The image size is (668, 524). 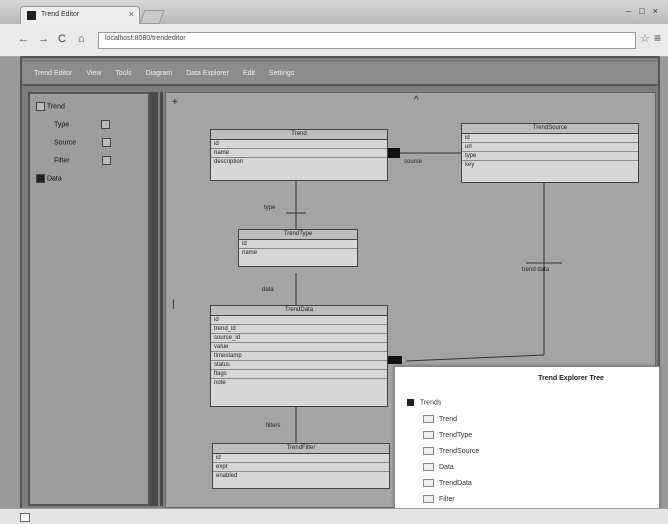 I want to click on menu-item-data-explorer: Data Explorer, so click(x=207, y=73).